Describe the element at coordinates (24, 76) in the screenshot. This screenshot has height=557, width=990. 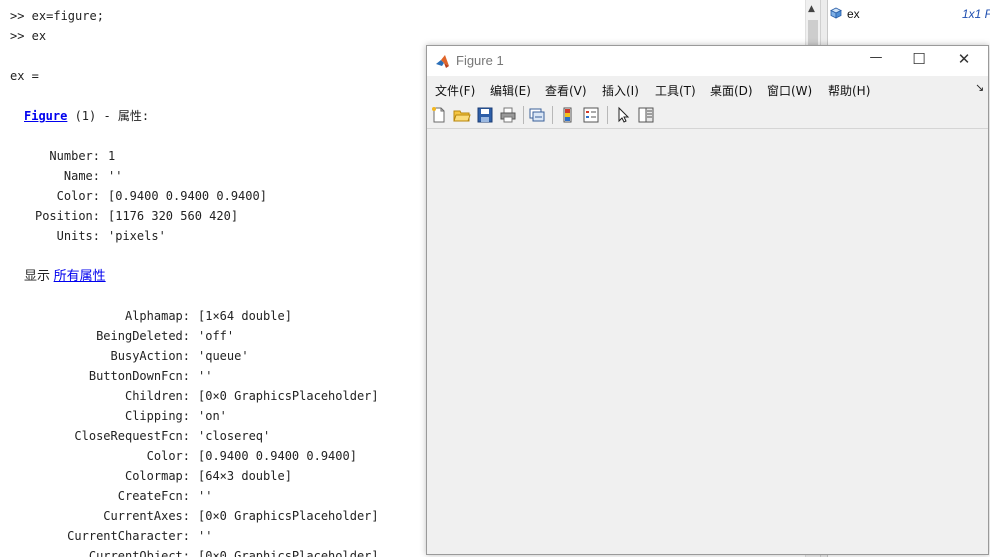
I see `cmd-line-3: ex =` at that location.